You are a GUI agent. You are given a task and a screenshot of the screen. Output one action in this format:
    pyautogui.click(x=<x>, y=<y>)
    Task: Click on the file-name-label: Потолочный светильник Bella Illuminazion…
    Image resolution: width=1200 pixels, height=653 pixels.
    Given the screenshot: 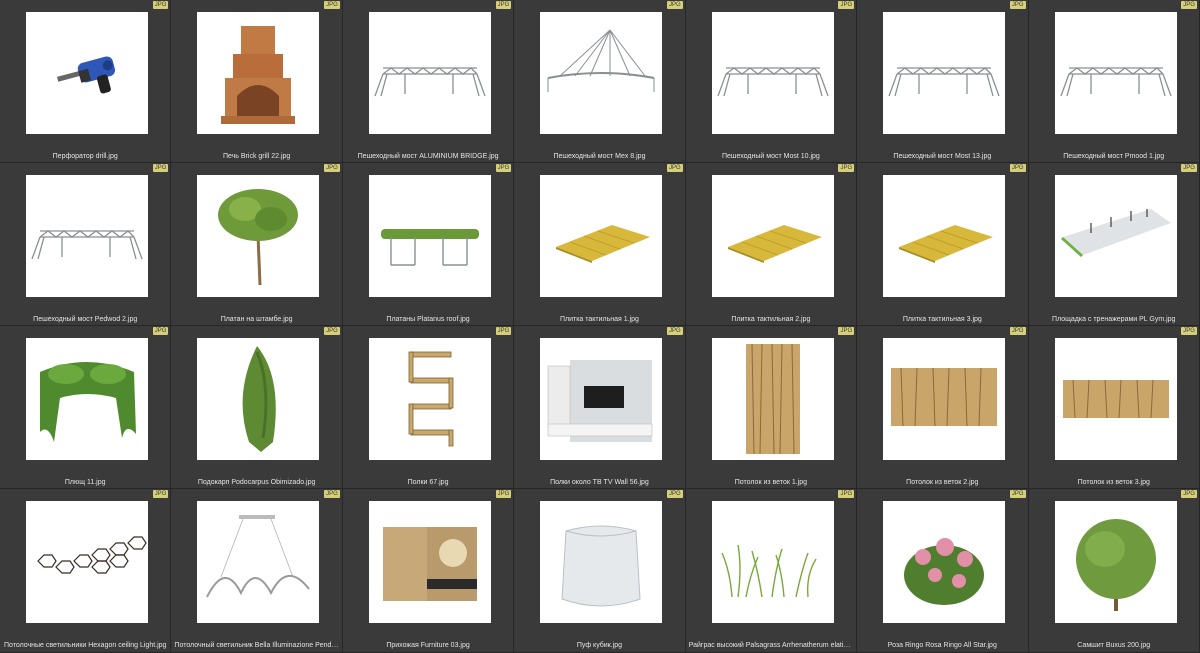 What is the action you would take?
    pyautogui.click(x=258, y=645)
    